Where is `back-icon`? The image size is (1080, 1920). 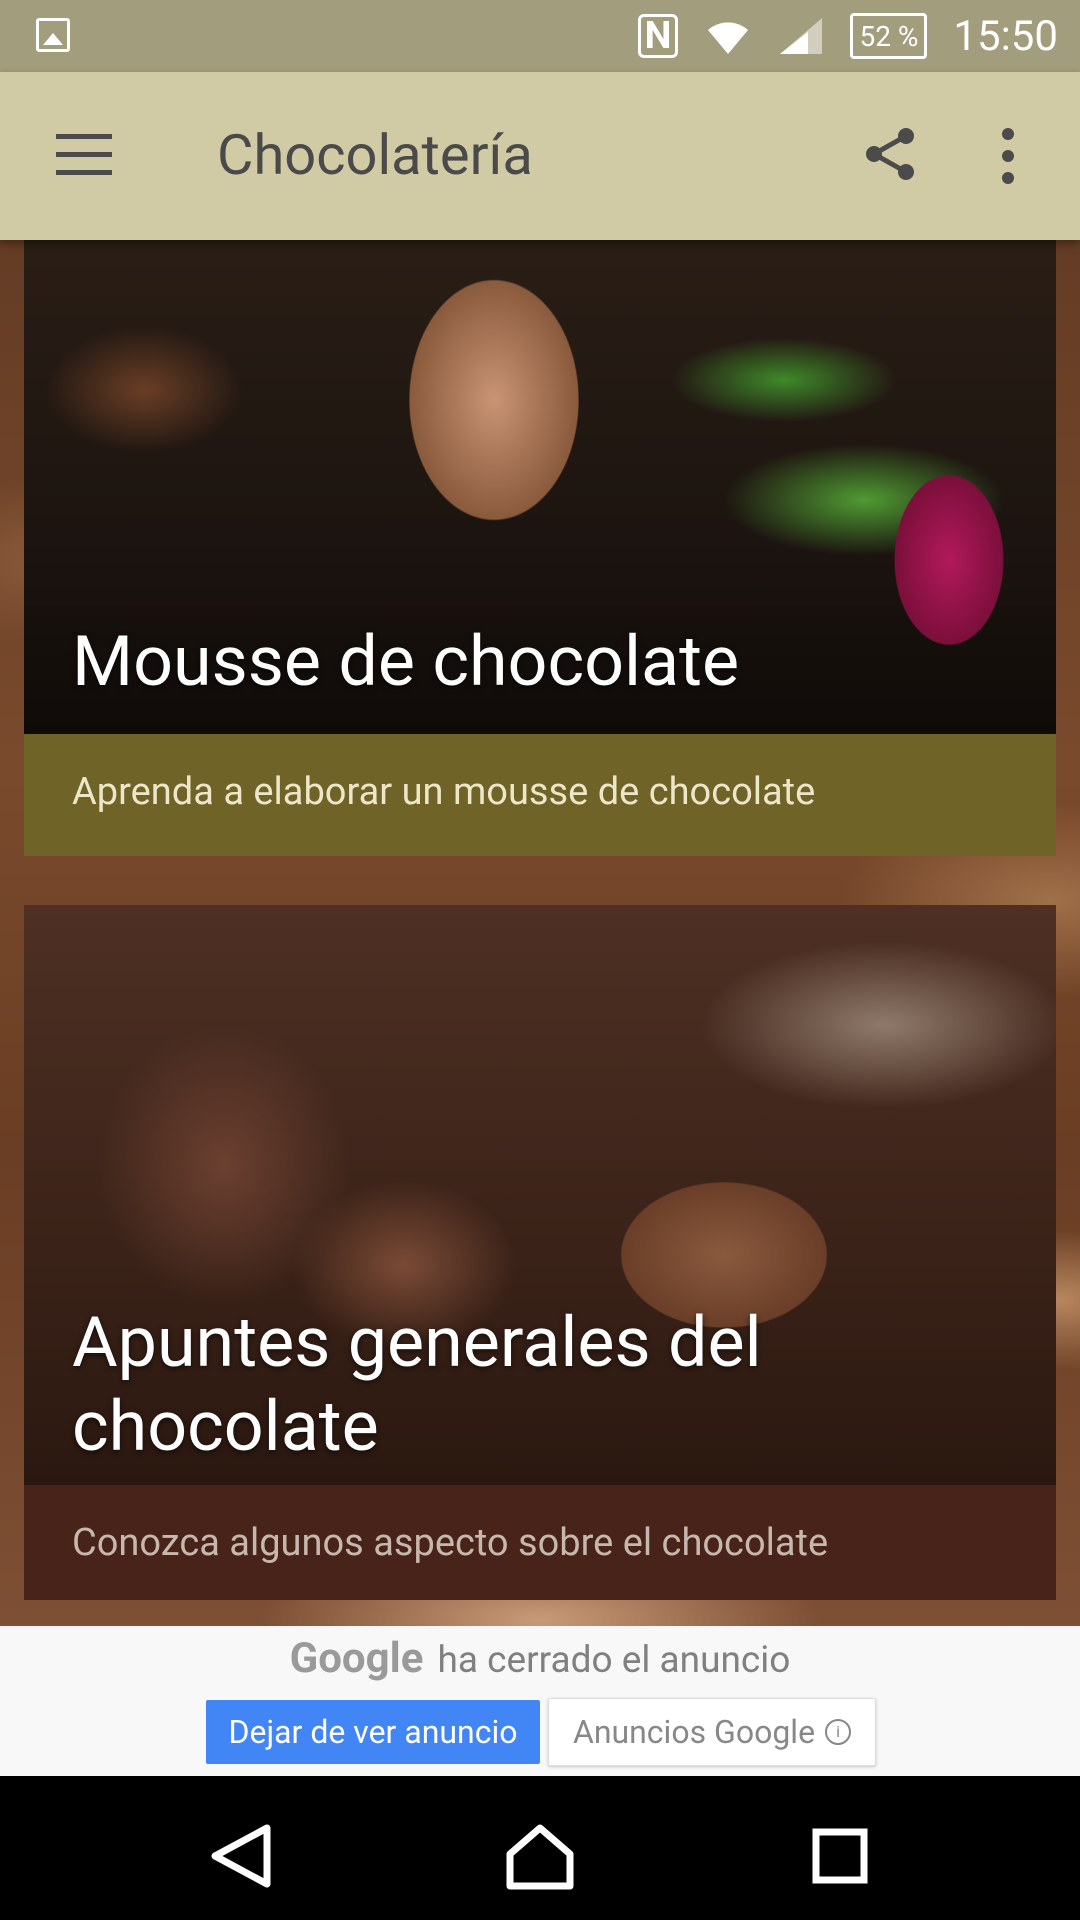 back-icon is located at coordinates (241, 1856).